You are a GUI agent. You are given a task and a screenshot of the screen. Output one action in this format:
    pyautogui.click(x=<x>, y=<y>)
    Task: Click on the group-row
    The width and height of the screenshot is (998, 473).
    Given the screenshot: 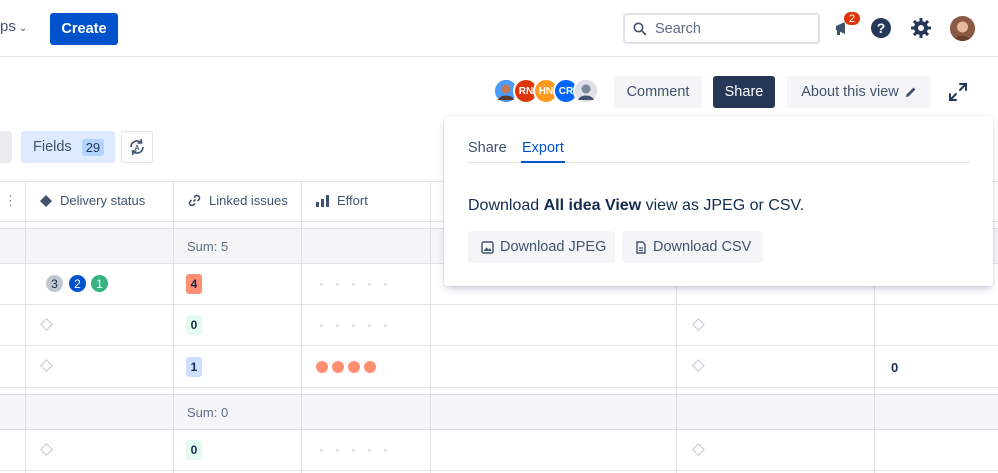 What is the action you would take?
    pyautogui.click(x=499, y=411)
    